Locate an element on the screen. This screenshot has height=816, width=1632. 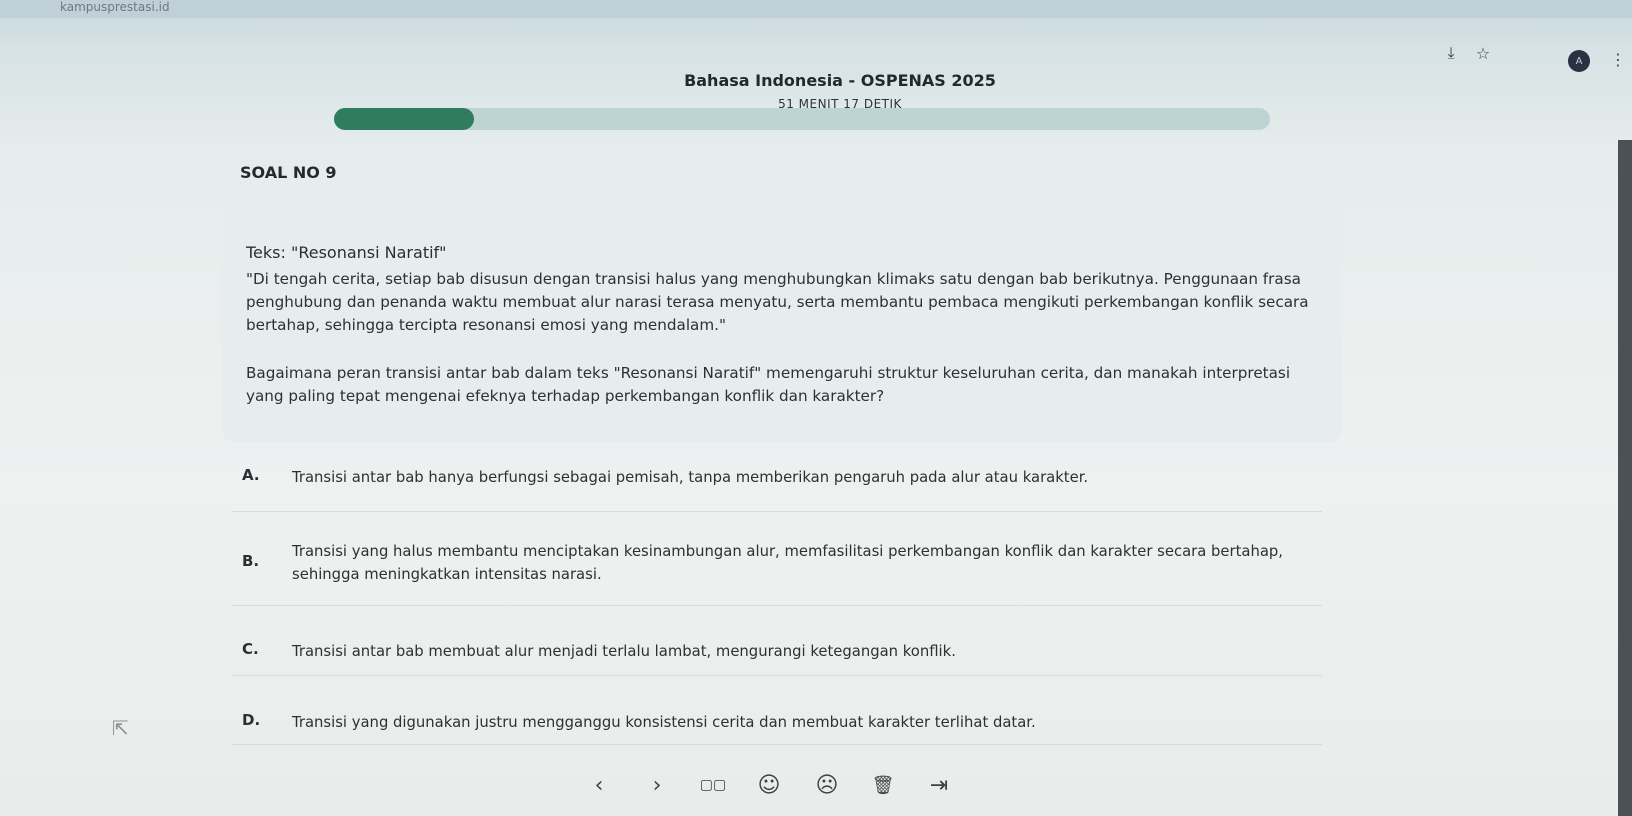
question-grid-button: ▢▢ is located at coordinates (713, 785).